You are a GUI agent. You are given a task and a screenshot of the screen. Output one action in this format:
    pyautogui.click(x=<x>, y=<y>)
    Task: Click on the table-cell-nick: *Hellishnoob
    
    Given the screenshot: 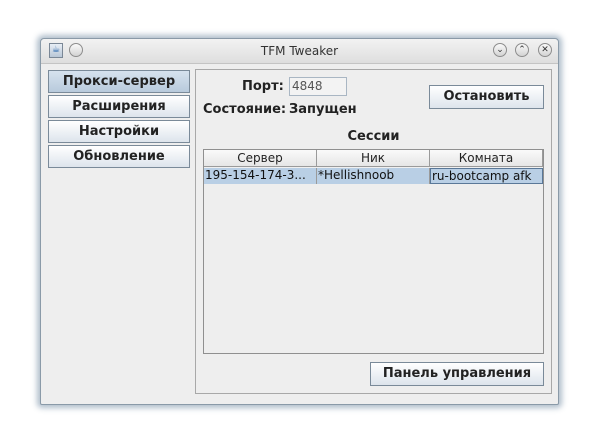 What is the action you would take?
    pyautogui.click(x=373, y=176)
    